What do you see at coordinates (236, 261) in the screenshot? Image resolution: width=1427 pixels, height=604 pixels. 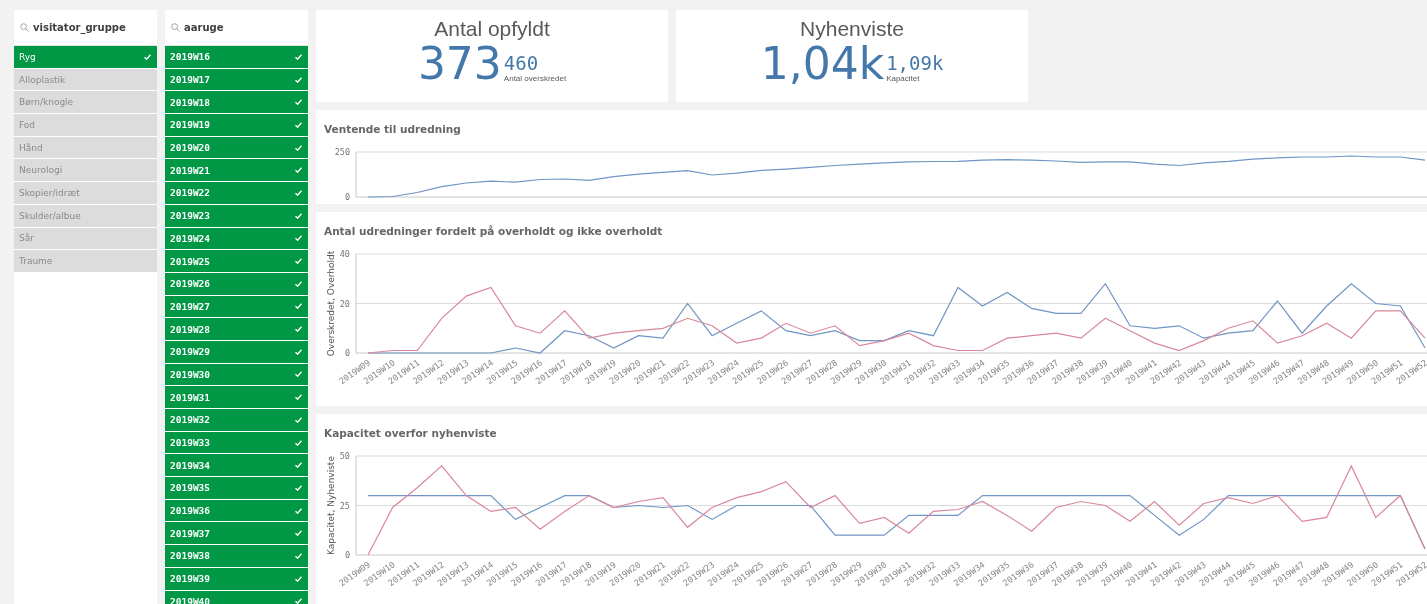 I see `list-item: 2019W25` at bounding box center [236, 261].